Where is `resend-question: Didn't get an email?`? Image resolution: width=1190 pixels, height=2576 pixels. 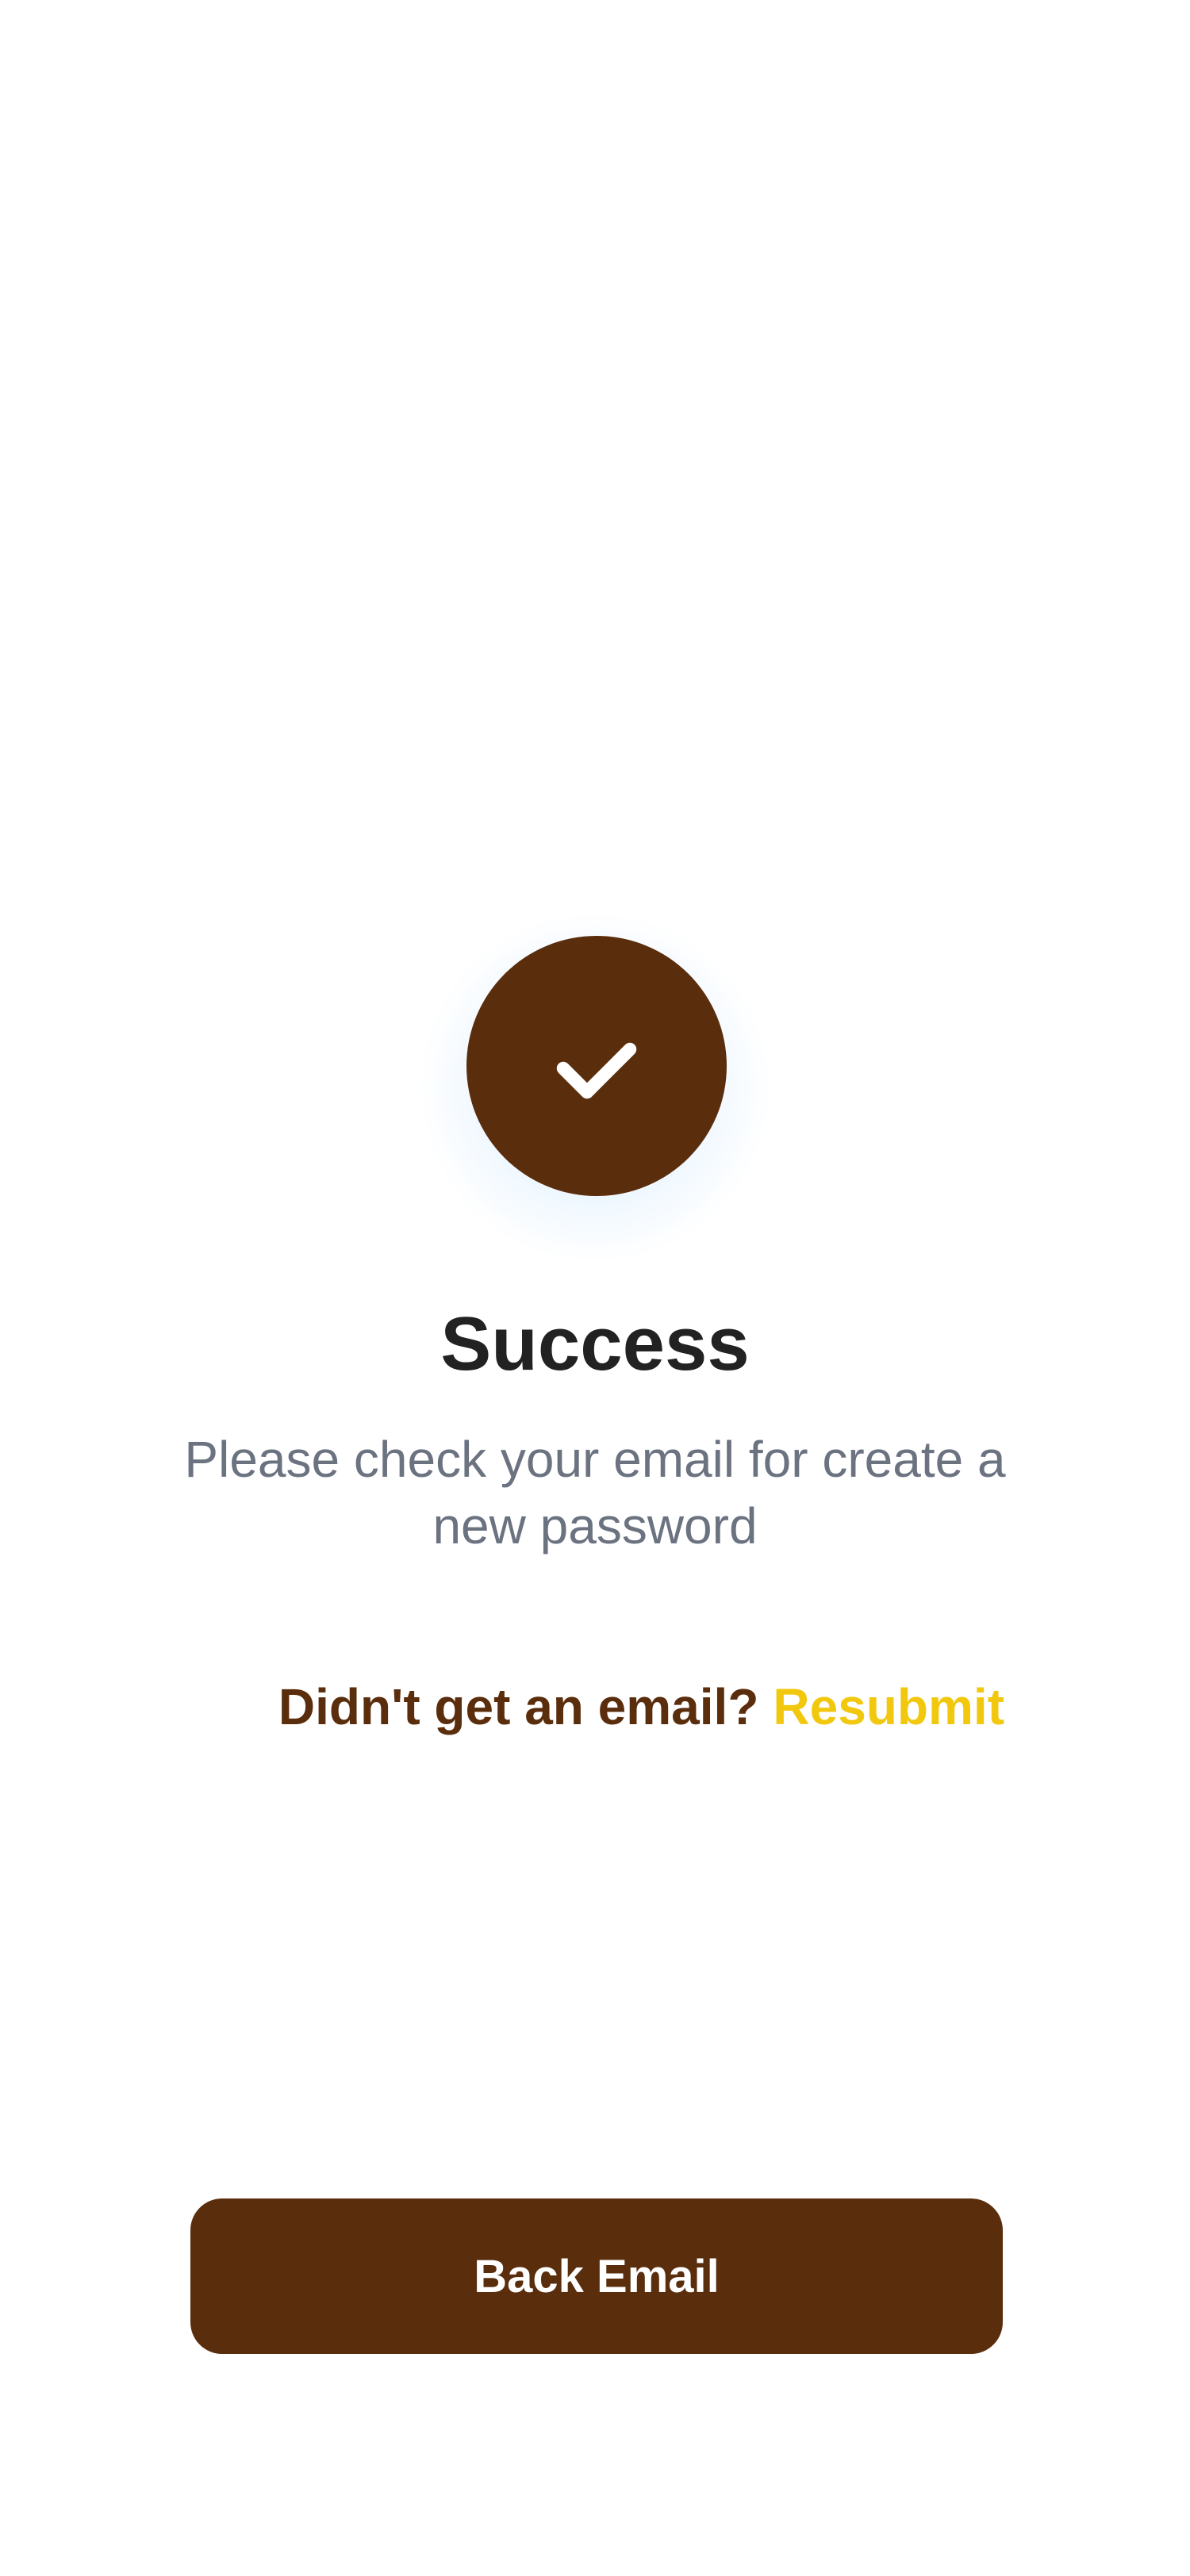
resend-question: Didn't get an email? is located at coordinates (518, 1707).